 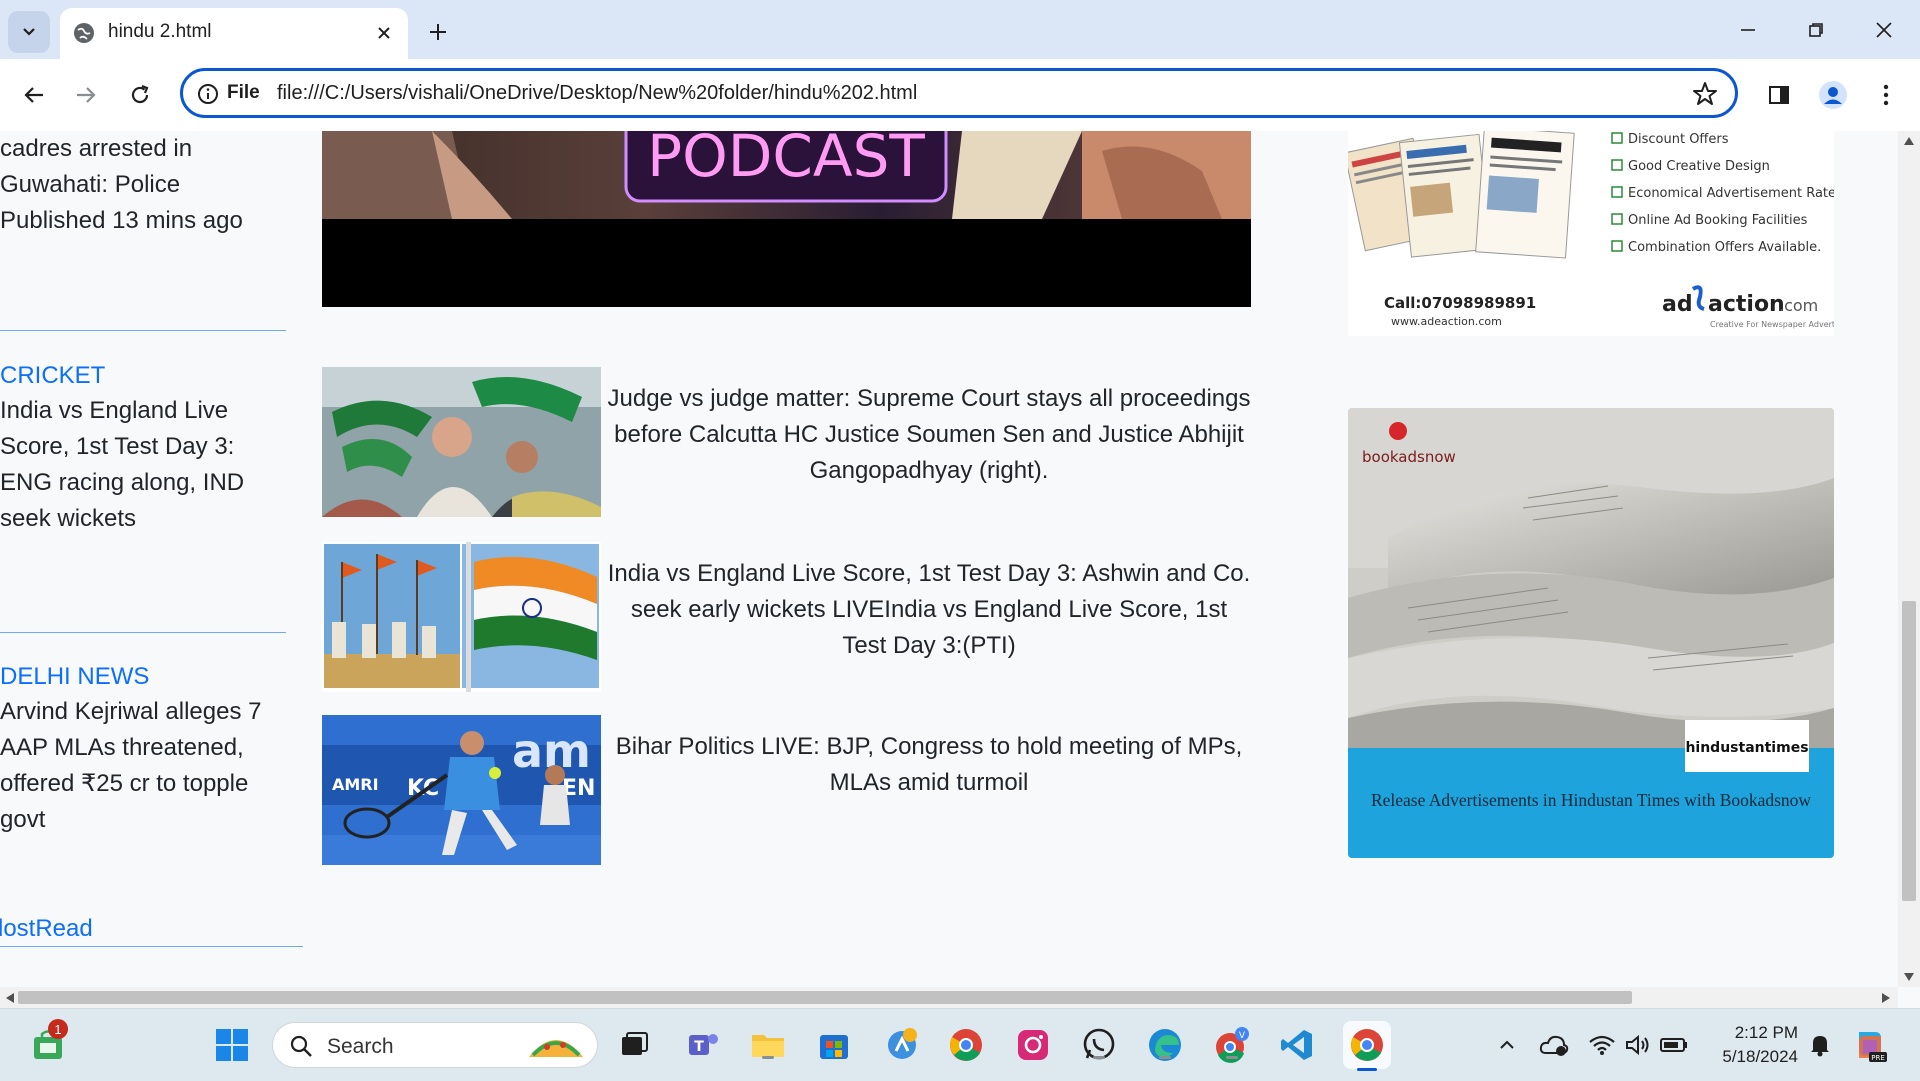 What do you see at coordinates (208, 94) in the screenshot?
I see `info-icon` at bounding box center [208, 94].